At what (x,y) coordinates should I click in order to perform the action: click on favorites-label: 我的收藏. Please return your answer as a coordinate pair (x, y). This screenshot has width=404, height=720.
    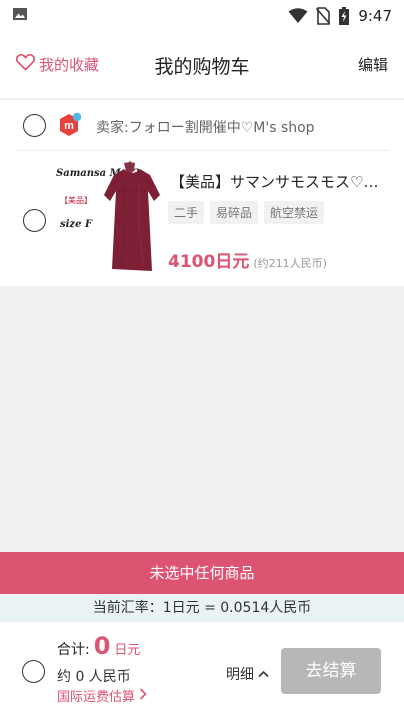
    Looking at the image, I should click on (69, 65).